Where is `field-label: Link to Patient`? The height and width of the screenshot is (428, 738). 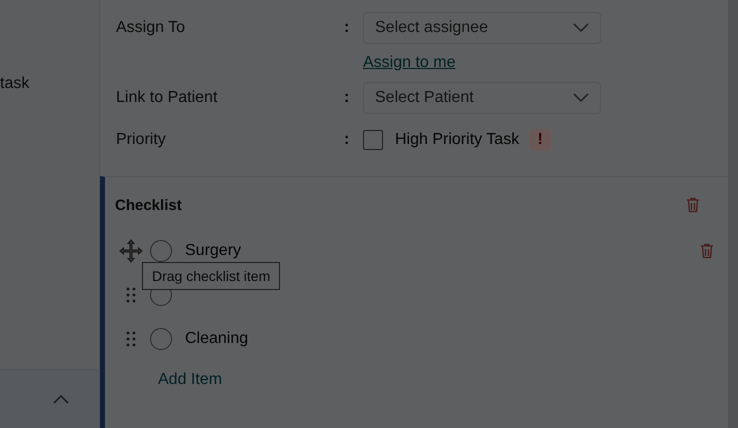 field-label: Link to Patient is located at coordinates (167, 98).